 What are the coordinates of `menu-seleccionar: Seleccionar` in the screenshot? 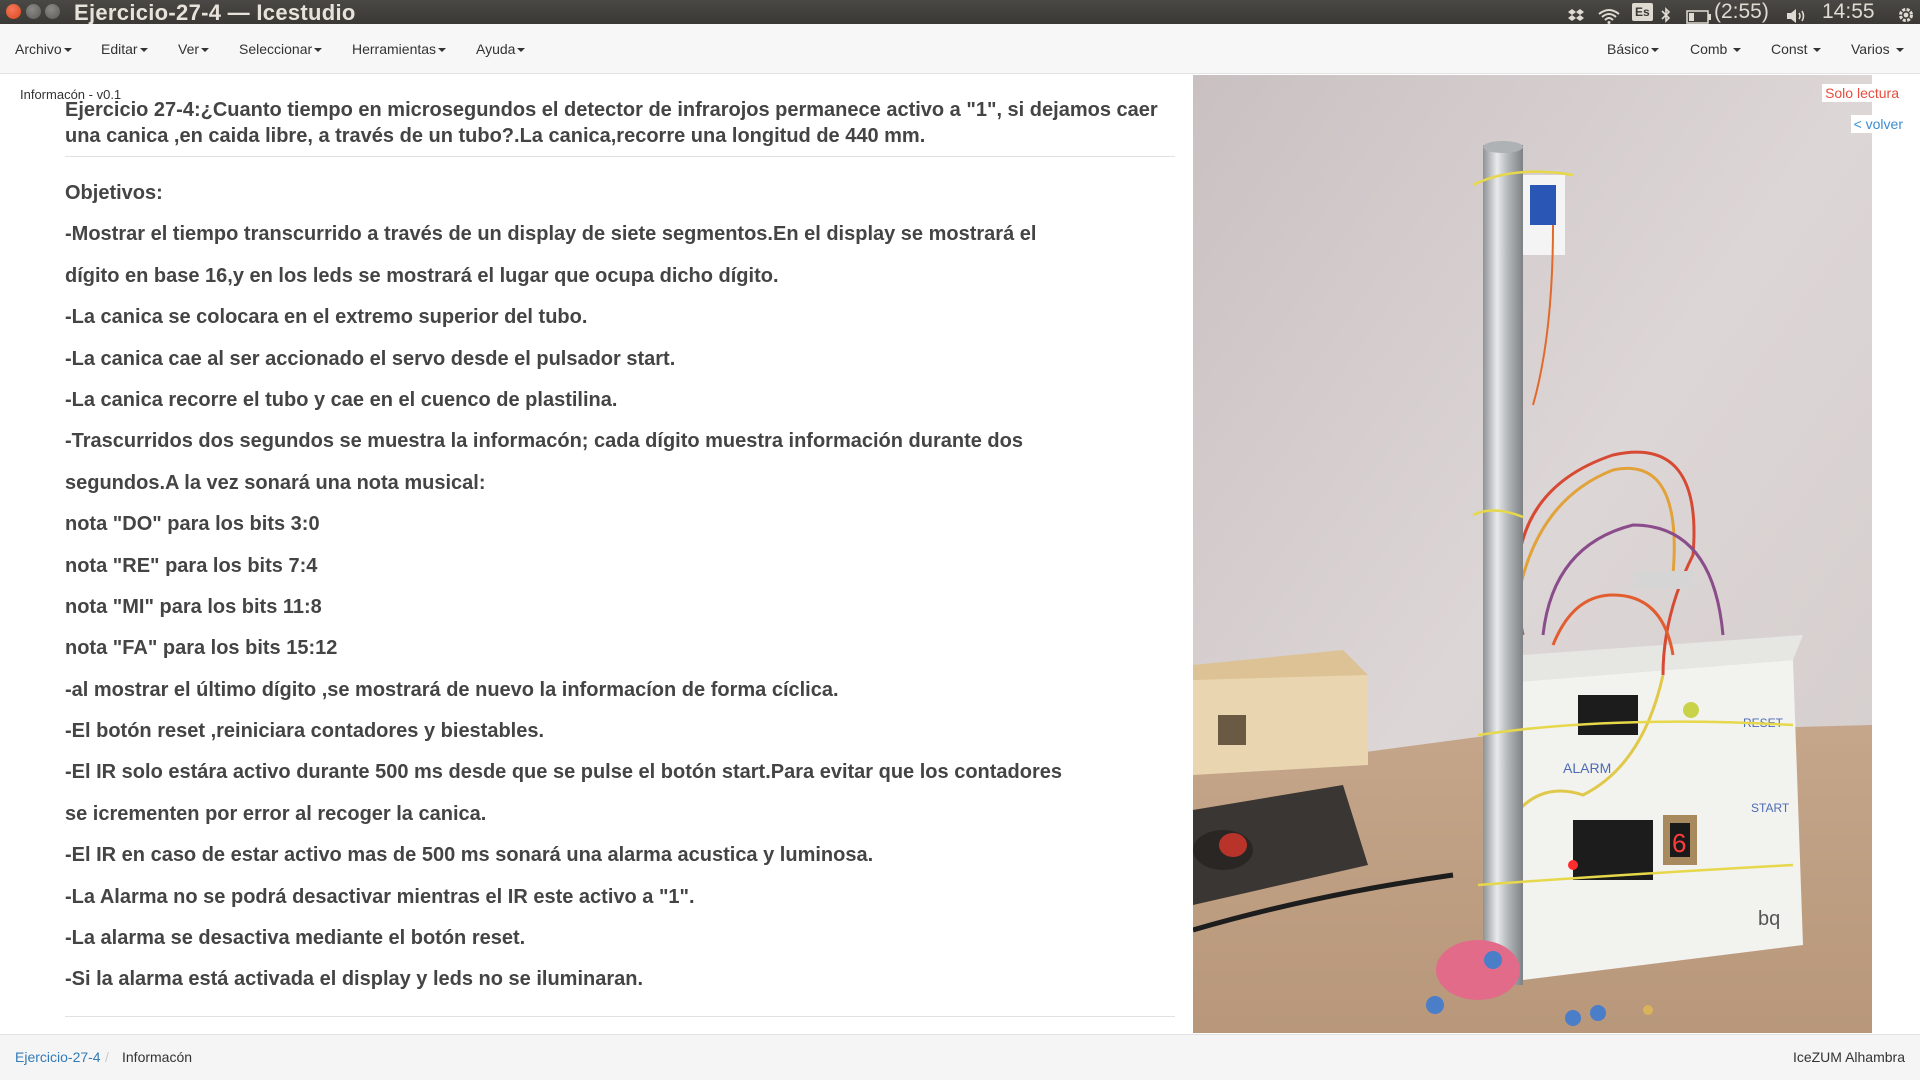 It's located at (281, 49).